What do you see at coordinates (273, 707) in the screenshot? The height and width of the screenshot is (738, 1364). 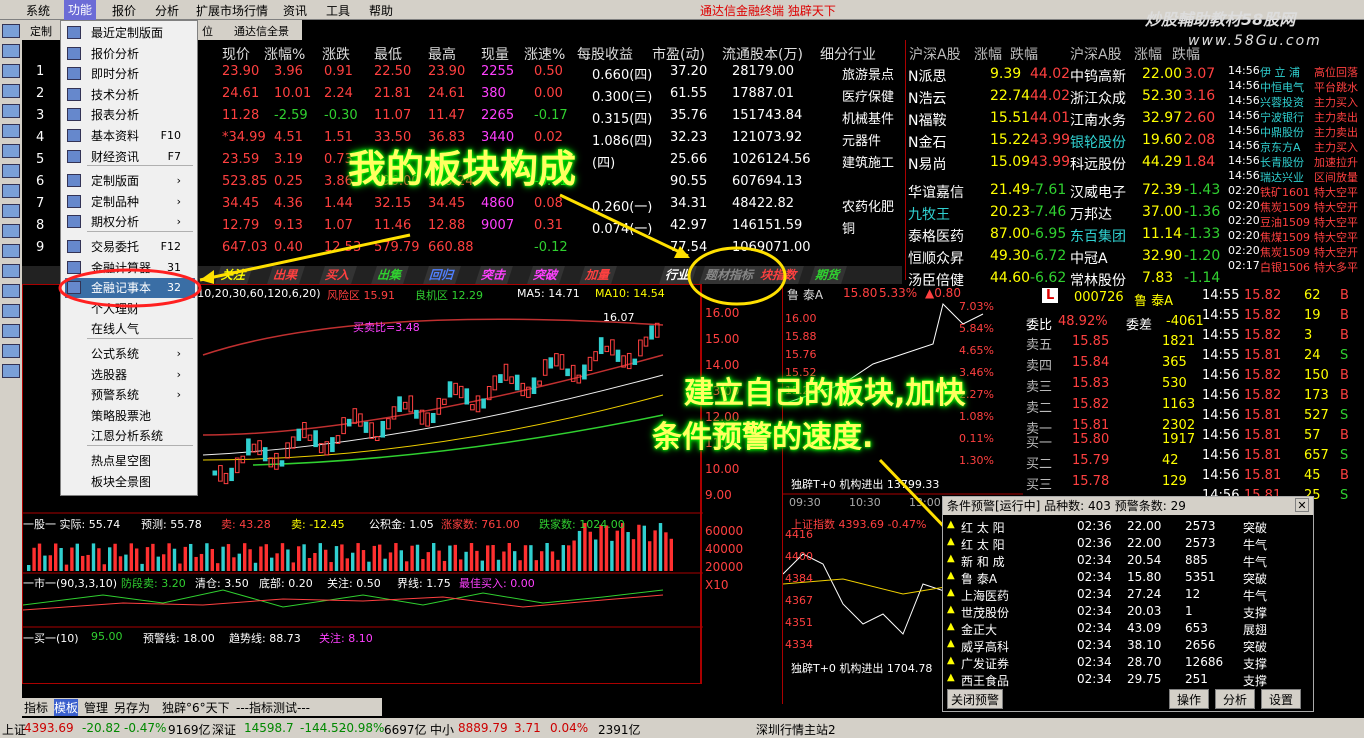 I see `tab-test: ---指标测试---` at bounding box center [273, 707].